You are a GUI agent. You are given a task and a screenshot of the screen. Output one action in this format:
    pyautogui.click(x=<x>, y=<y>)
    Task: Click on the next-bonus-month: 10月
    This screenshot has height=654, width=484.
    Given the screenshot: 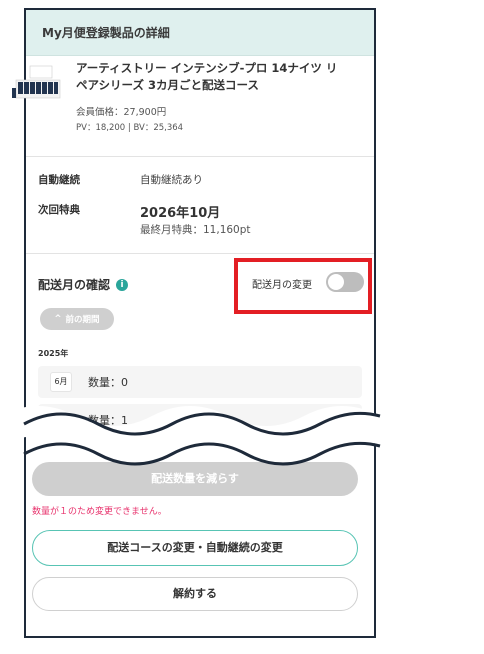 What is the action you would take?
    pyautogui.click(x=205, y=213)
    